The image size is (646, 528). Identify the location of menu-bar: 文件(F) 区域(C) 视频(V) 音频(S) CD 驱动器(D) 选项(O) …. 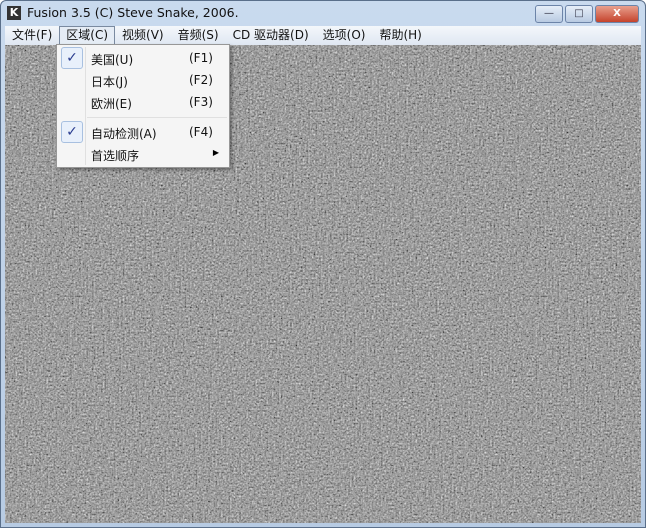
(323, 35).